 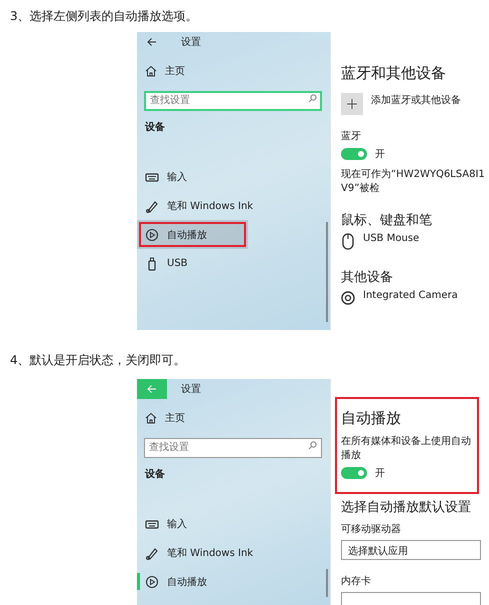 What do you see at coordinates (406, 507) in the screenshot?
I see `section-heading: 选择自动播放默认设置` at bounding box center [406, 507].